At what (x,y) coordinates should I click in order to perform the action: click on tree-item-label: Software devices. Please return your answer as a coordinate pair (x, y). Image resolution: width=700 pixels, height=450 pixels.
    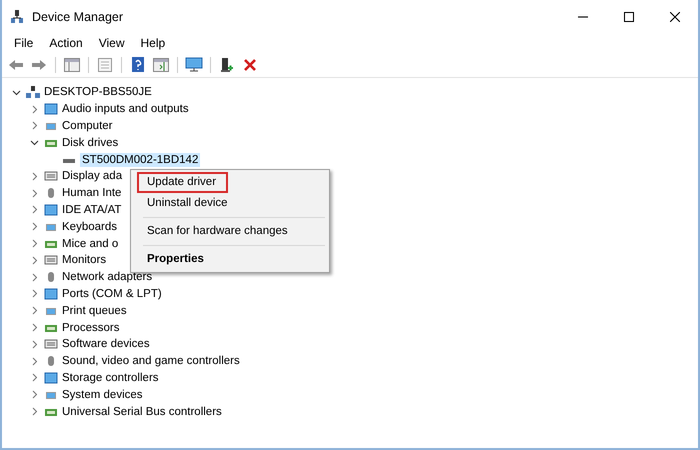
    Looking at the image, I should click on (106, 344).